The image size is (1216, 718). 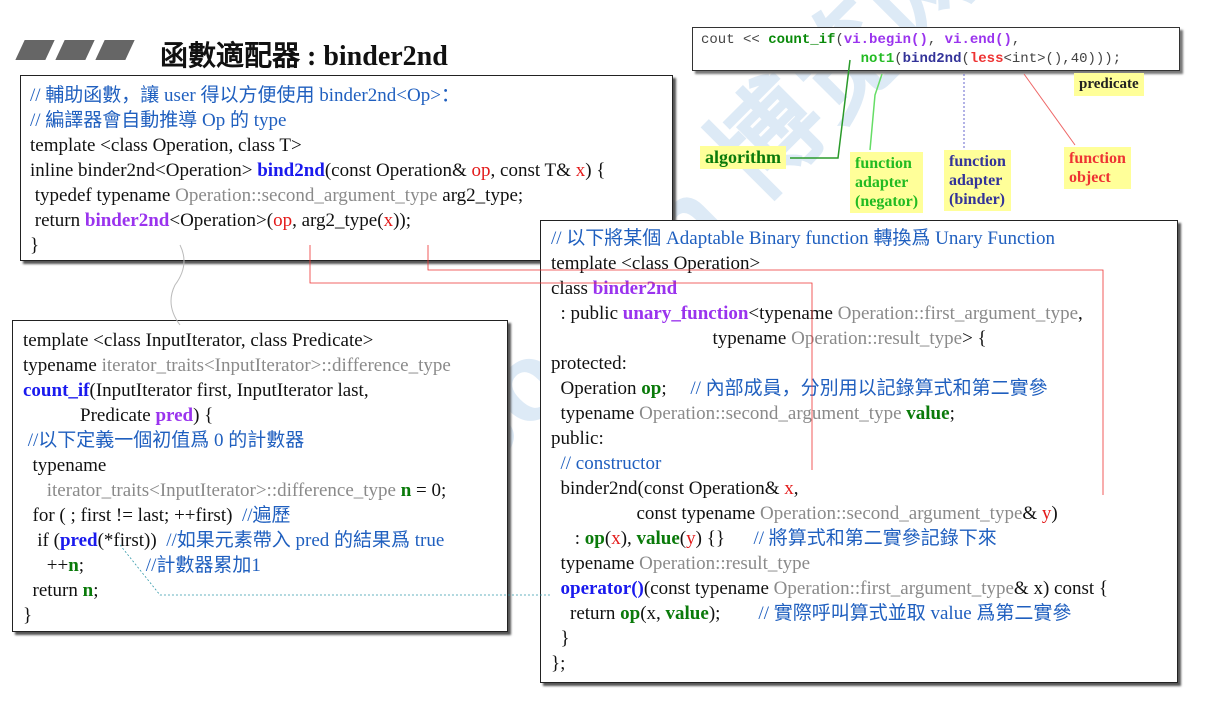 I want to click on link-squiggle, so click(x=177, y=285).